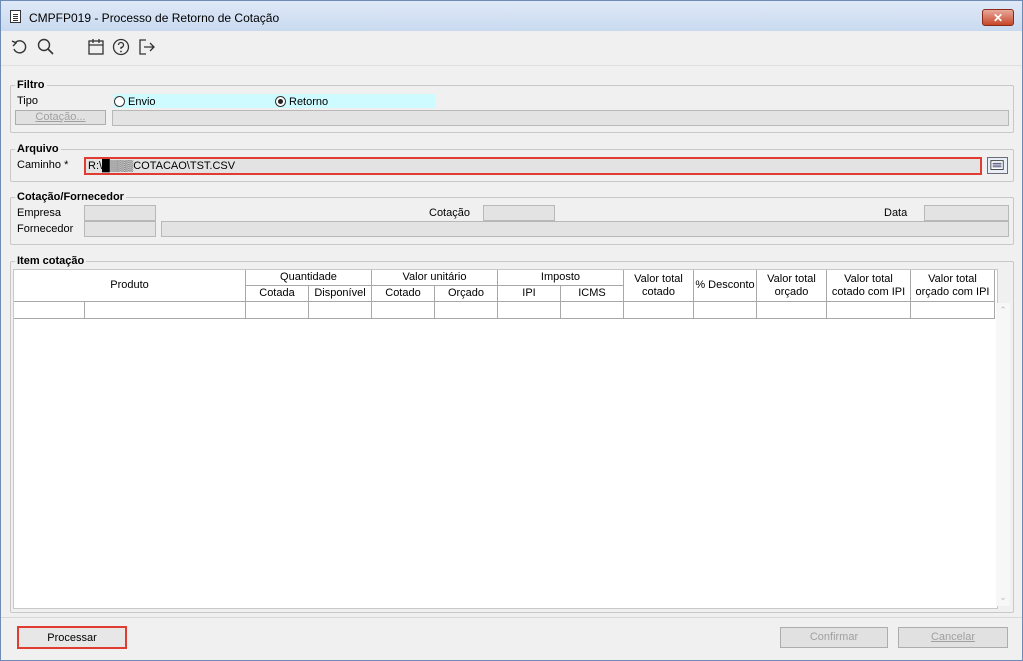 The width and height of the screenshot is (1023, 661). What do you see at coordinates (121, 47) in the screenshot?
I see `help-icon` at bounding box center [121, 47].